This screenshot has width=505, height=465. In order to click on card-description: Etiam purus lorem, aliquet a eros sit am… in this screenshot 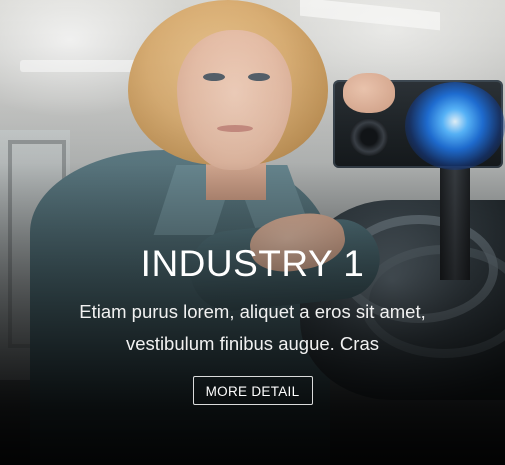, I will do `click(252, 327)`.